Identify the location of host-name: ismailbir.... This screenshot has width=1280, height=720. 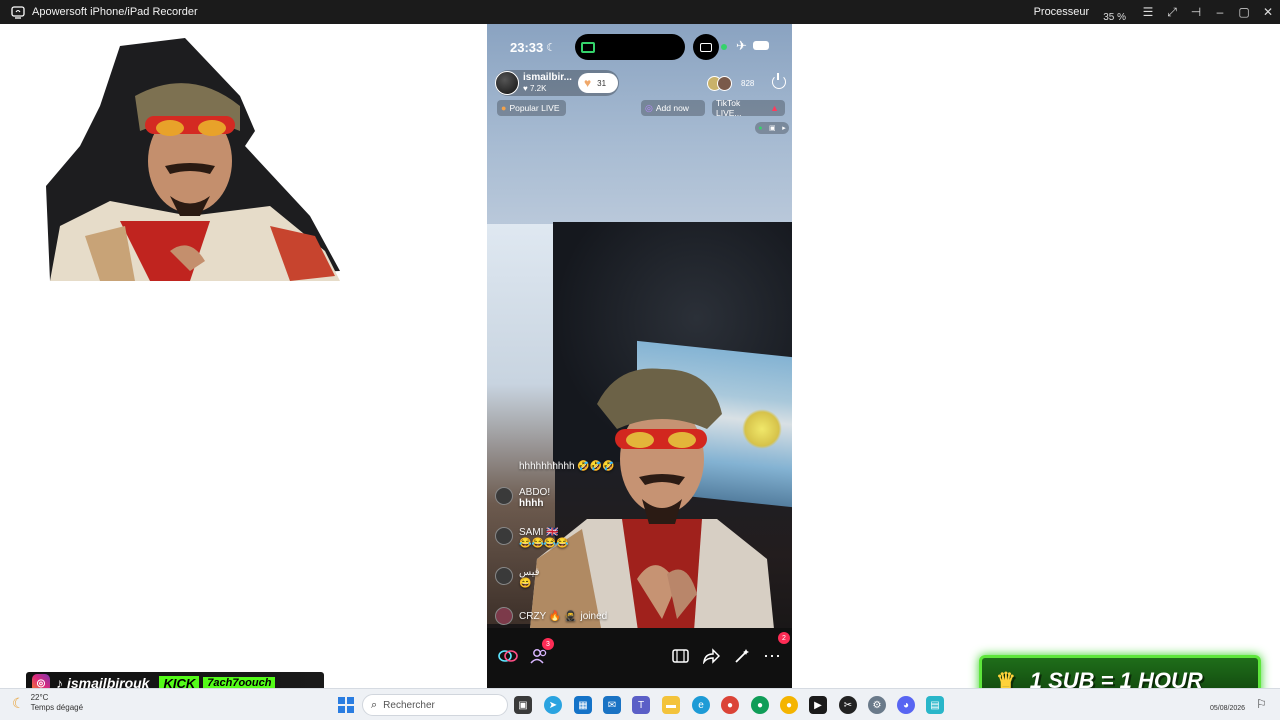
(547, 77).